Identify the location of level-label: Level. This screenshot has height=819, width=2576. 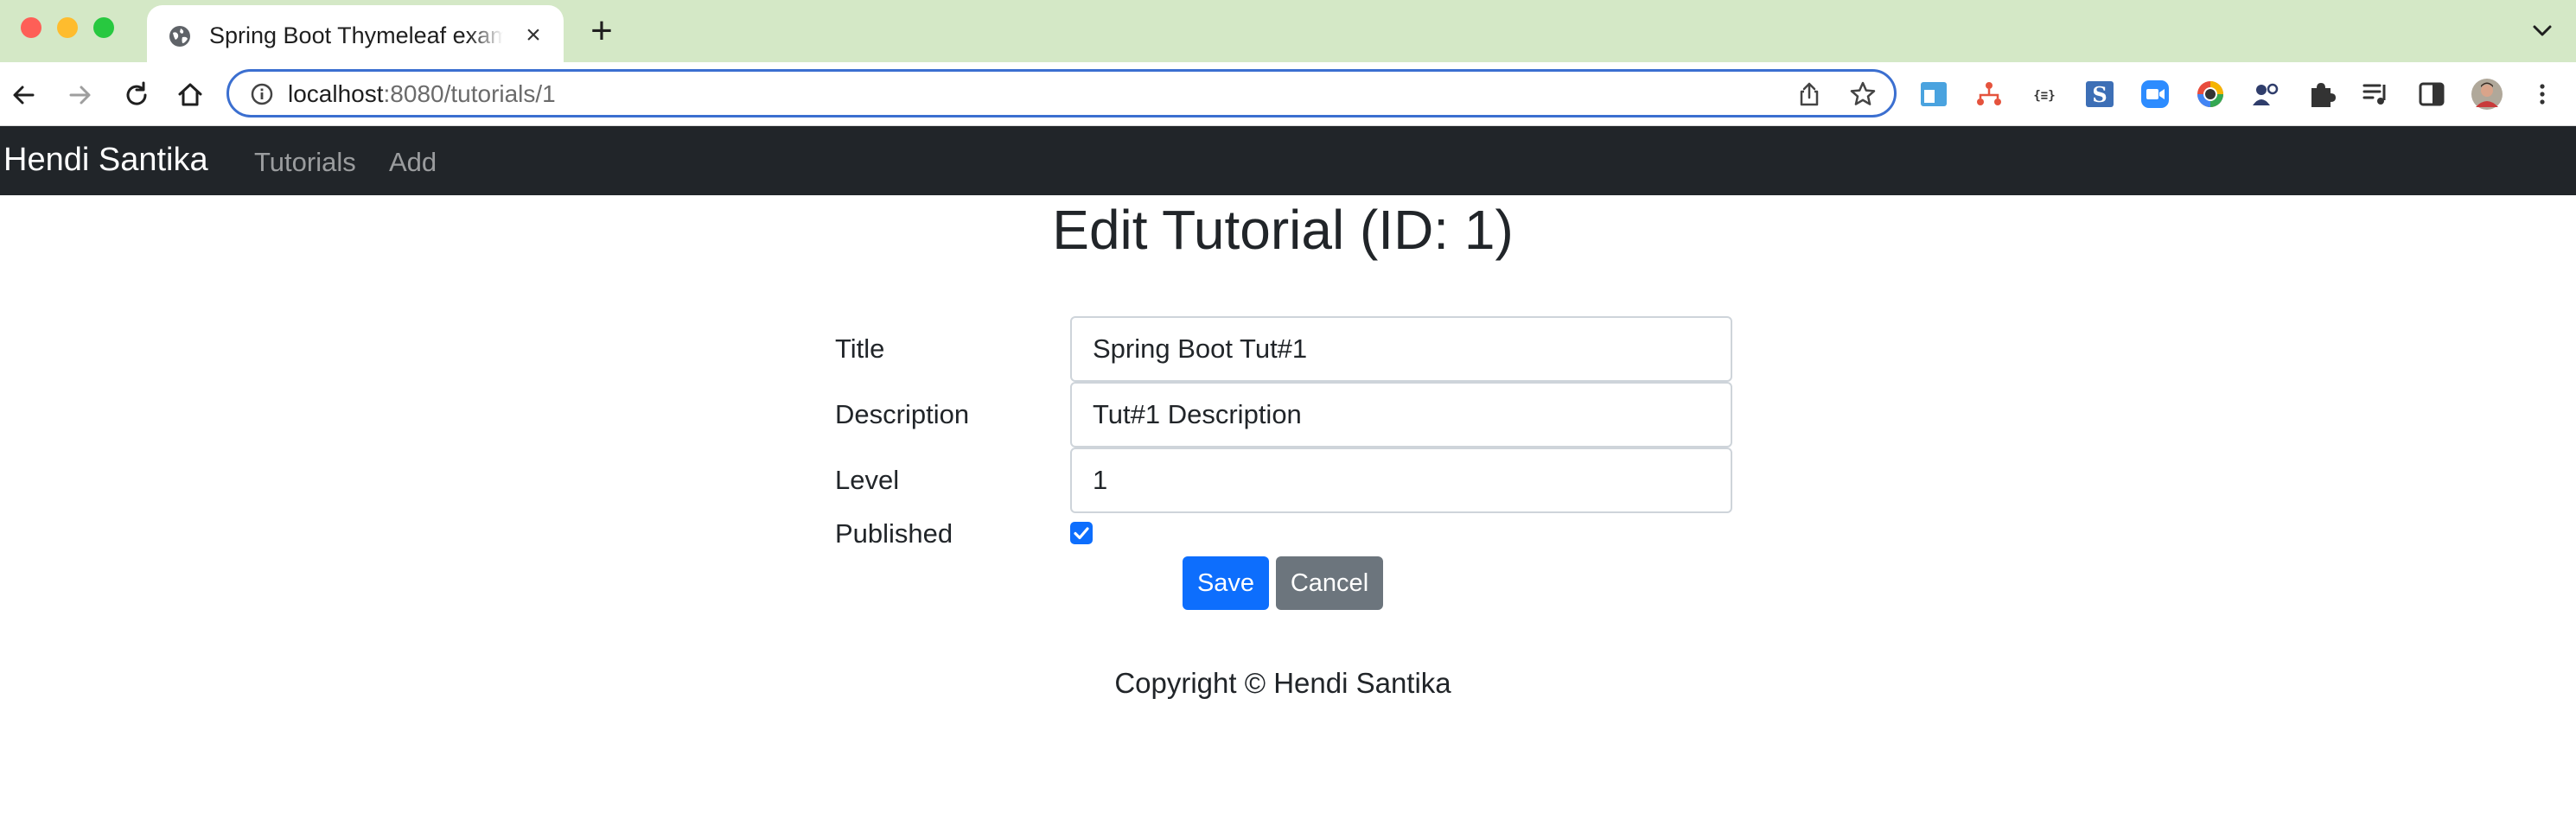
(867, 480).